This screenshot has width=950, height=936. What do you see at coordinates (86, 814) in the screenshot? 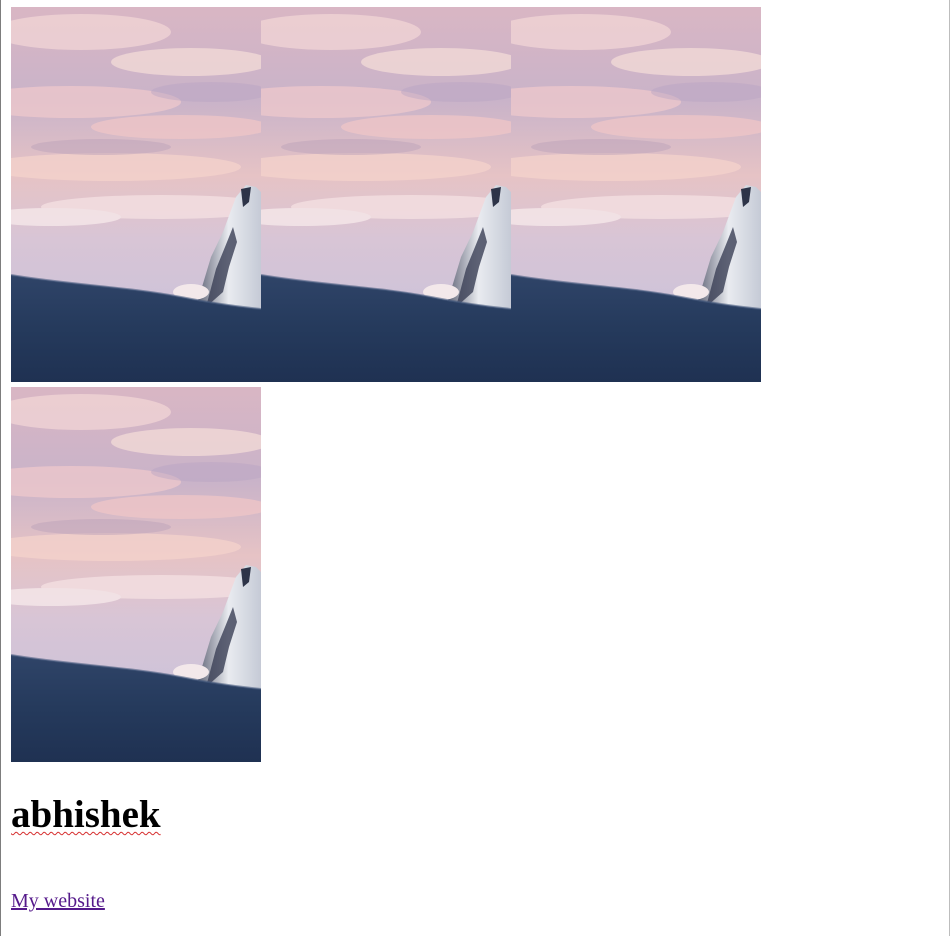
I see `page-heading: abhishek` at bounding box center [86, 814].